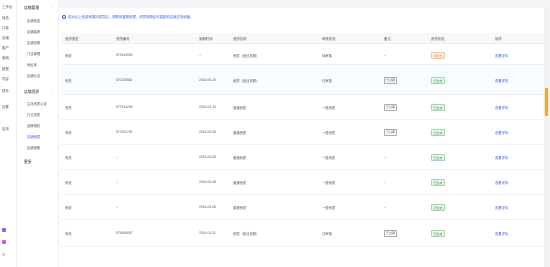  I want to click on notice-banner: 如对以上信息有疑问或异议，请联系客服处理，资质到期后可能影响店铺正常经营。, so click(128, 17).